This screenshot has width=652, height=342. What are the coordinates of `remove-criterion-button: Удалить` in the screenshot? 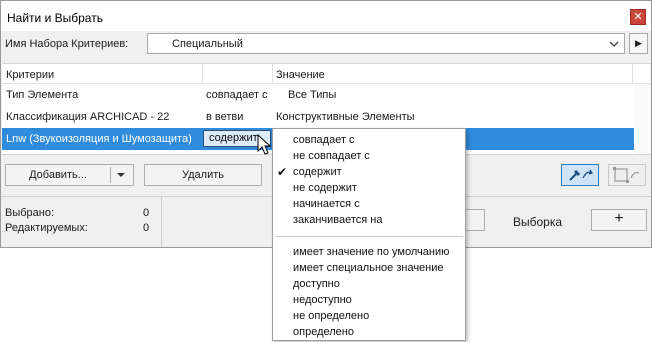 It's located at (203, 175).